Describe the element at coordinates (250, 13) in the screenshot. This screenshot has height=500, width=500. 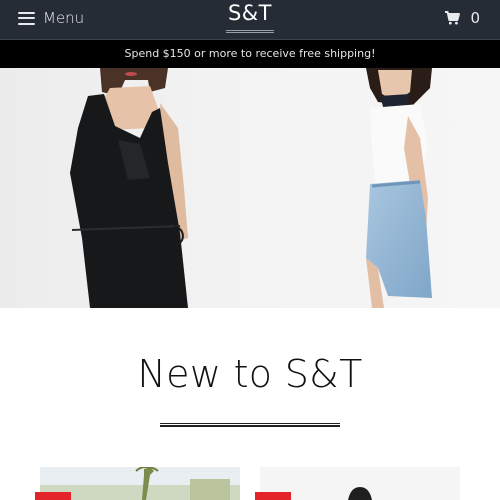
I see `site-logo: S&T` at that location.